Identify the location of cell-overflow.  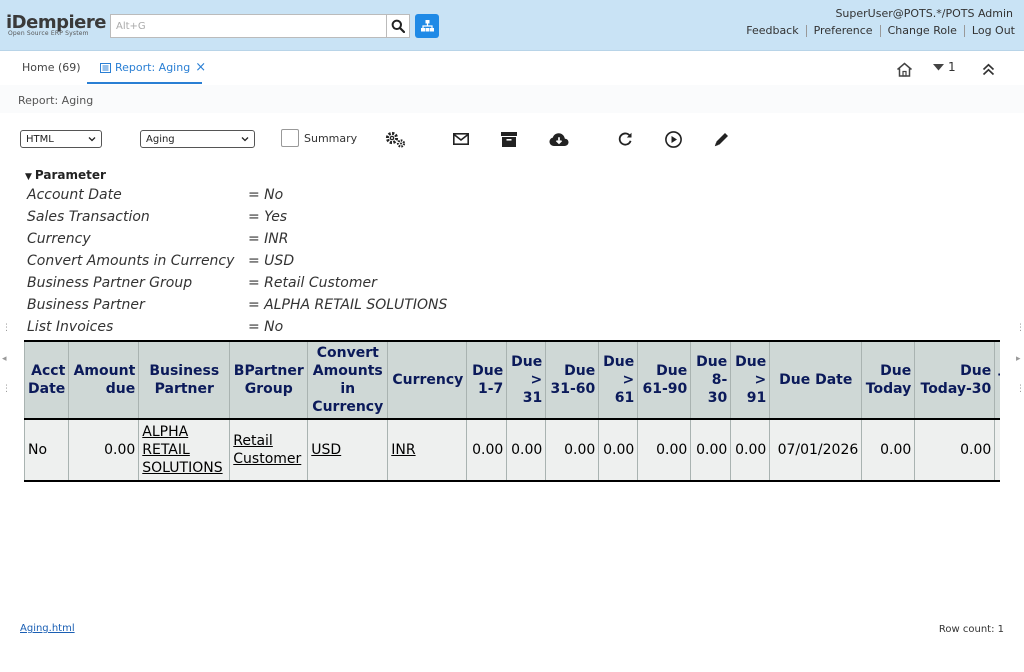
(997, 450).